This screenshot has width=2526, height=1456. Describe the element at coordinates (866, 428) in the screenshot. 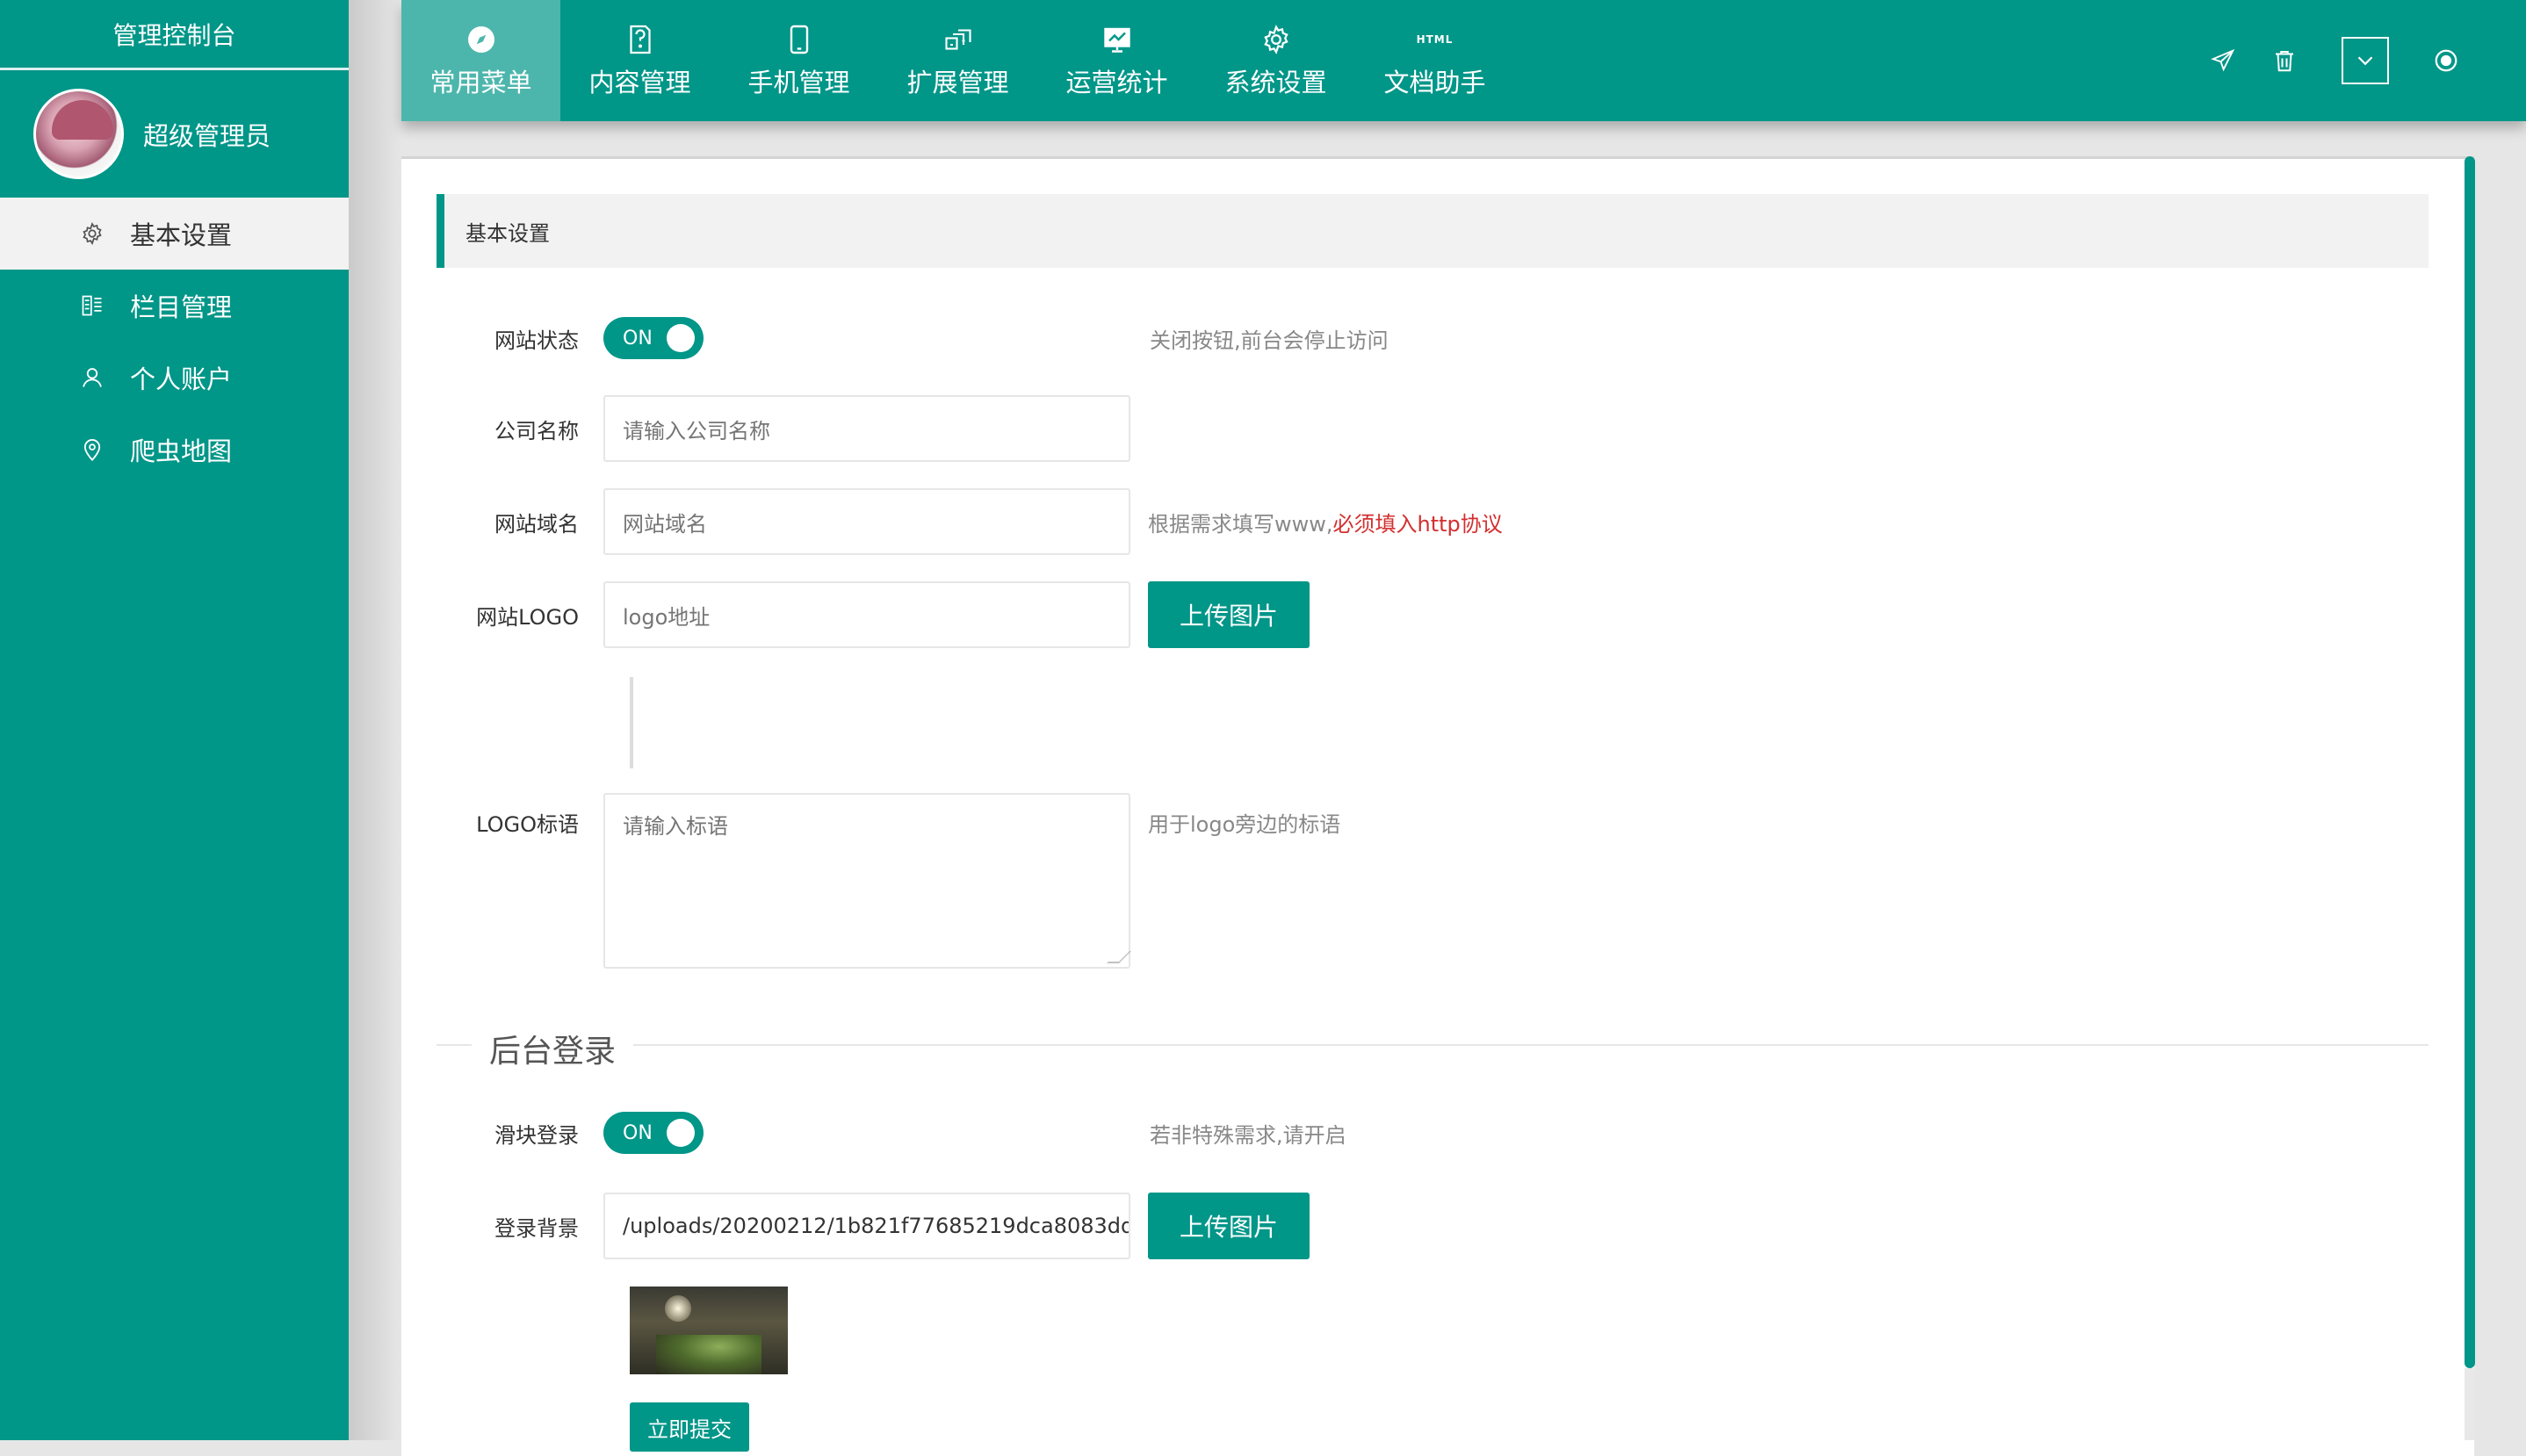

I see `company-name-input: 请输入公司名称` at that location.